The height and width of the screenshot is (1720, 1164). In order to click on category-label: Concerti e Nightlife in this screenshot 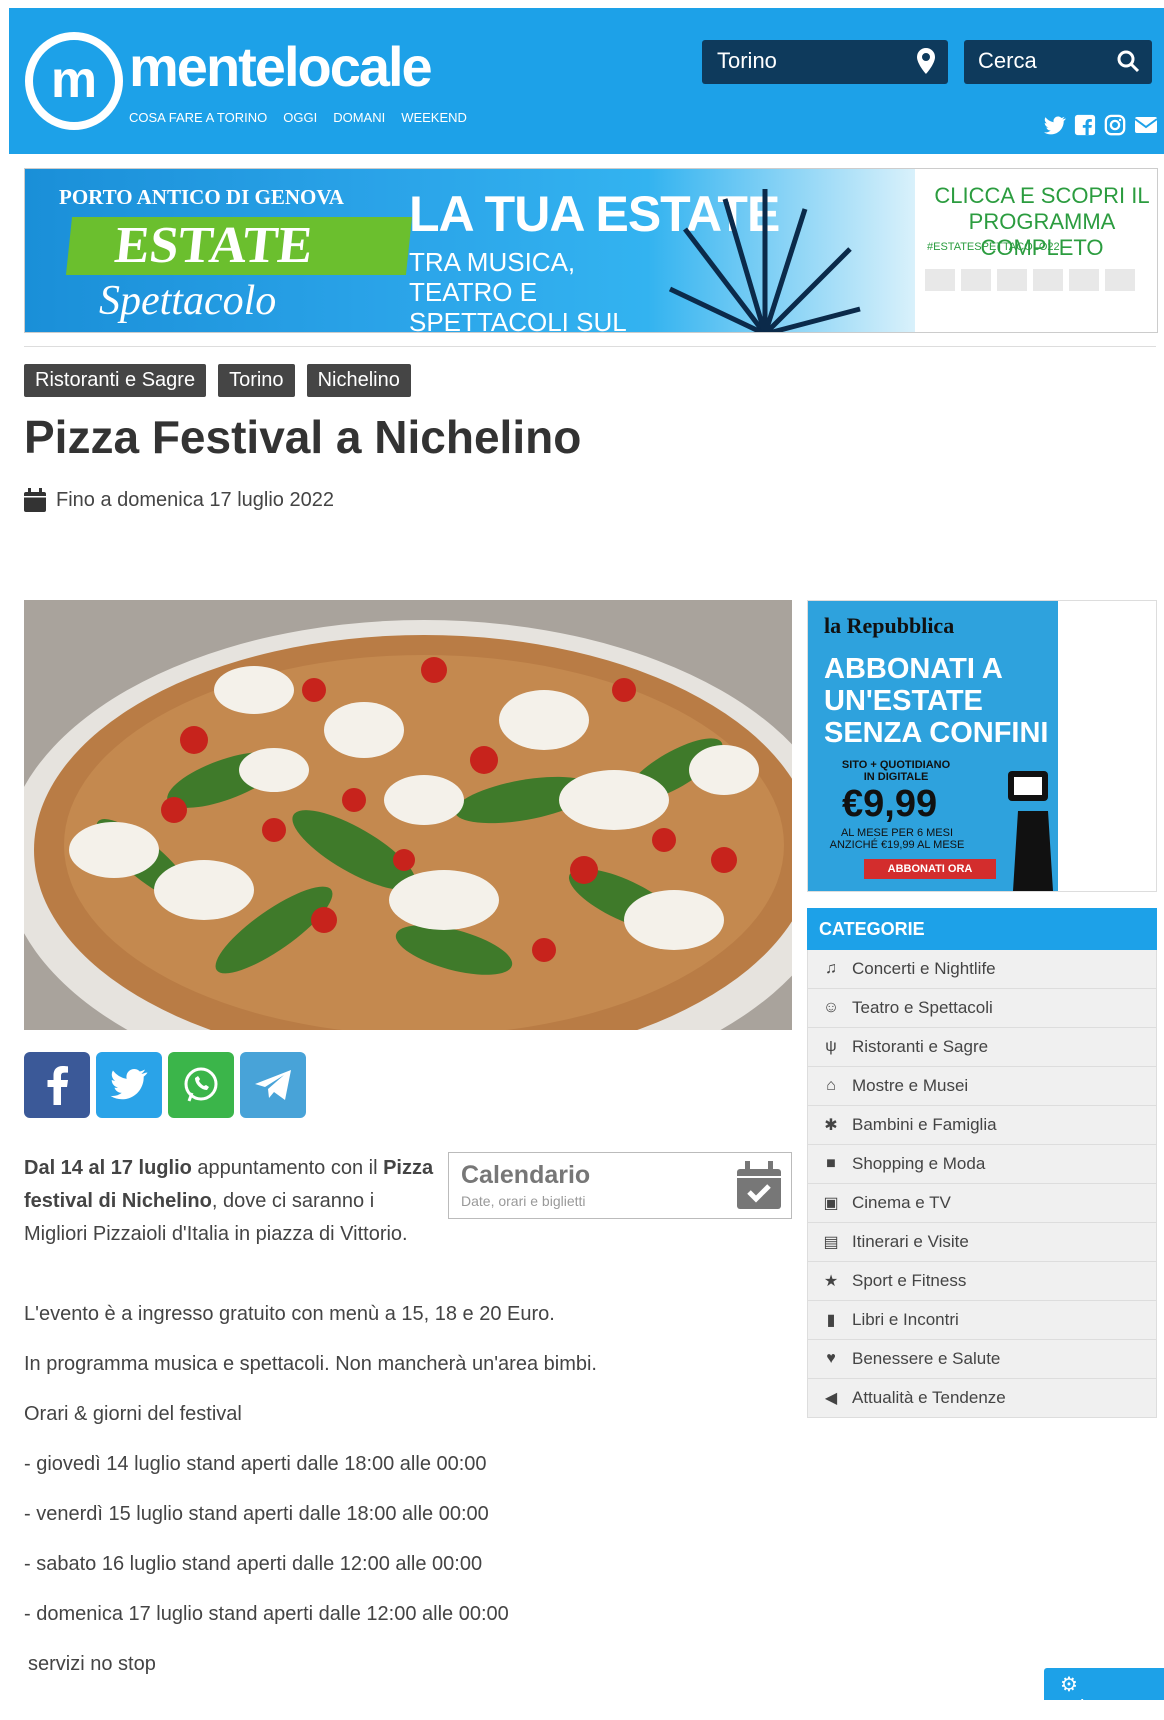, I will do `click(924, 968)`.